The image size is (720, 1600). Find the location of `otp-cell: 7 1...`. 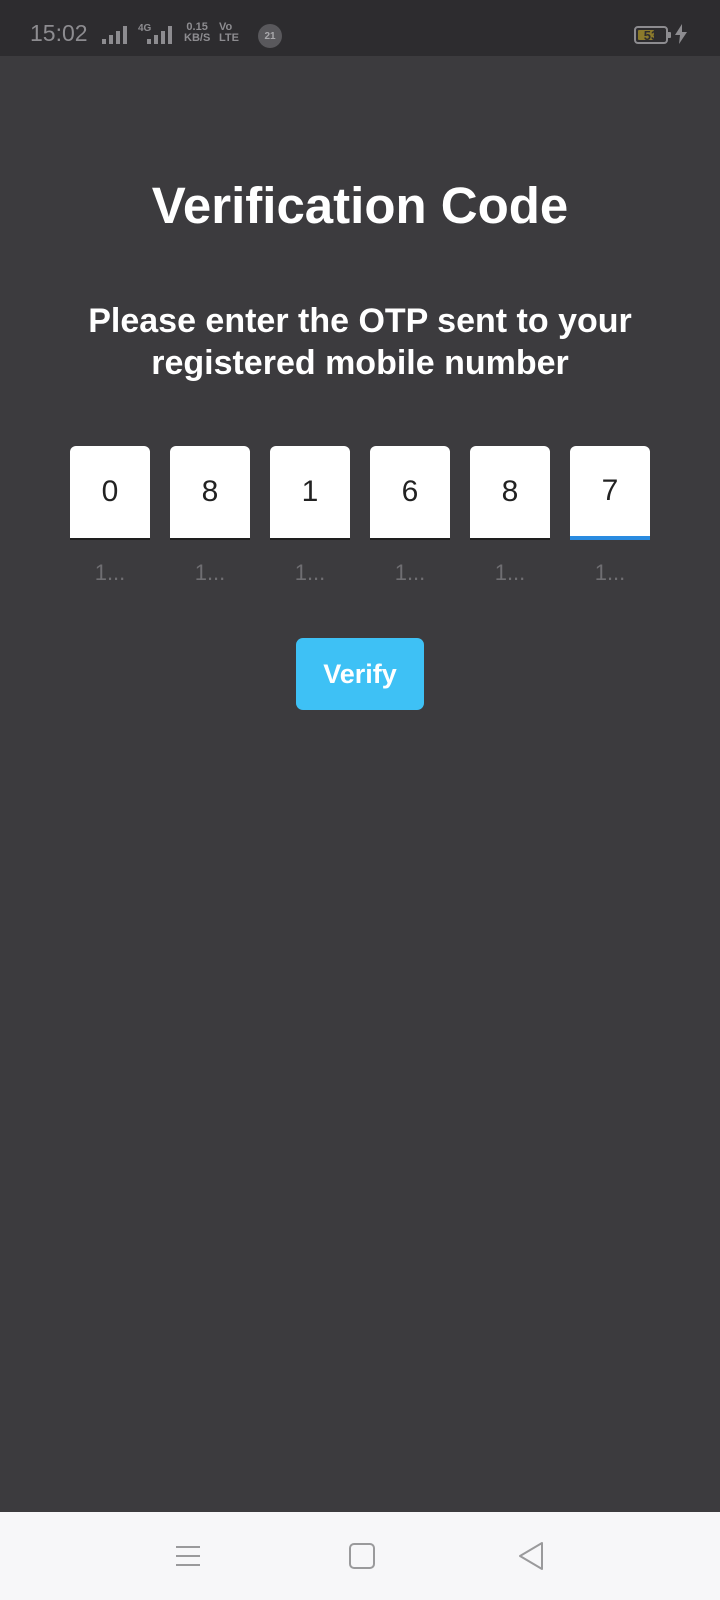

otp-cell: 7 1... is located at coordinates (610, 516).